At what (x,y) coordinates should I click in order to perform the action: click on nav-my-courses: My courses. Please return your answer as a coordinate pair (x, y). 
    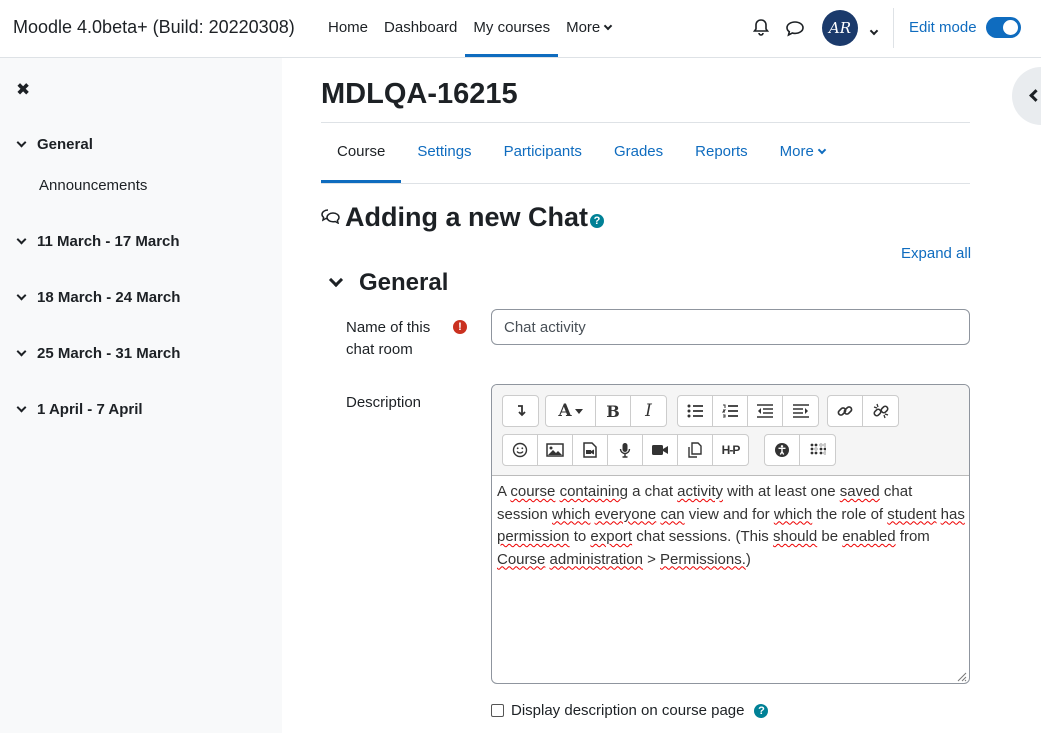
    Looking at the image, I should click on (512, 28).